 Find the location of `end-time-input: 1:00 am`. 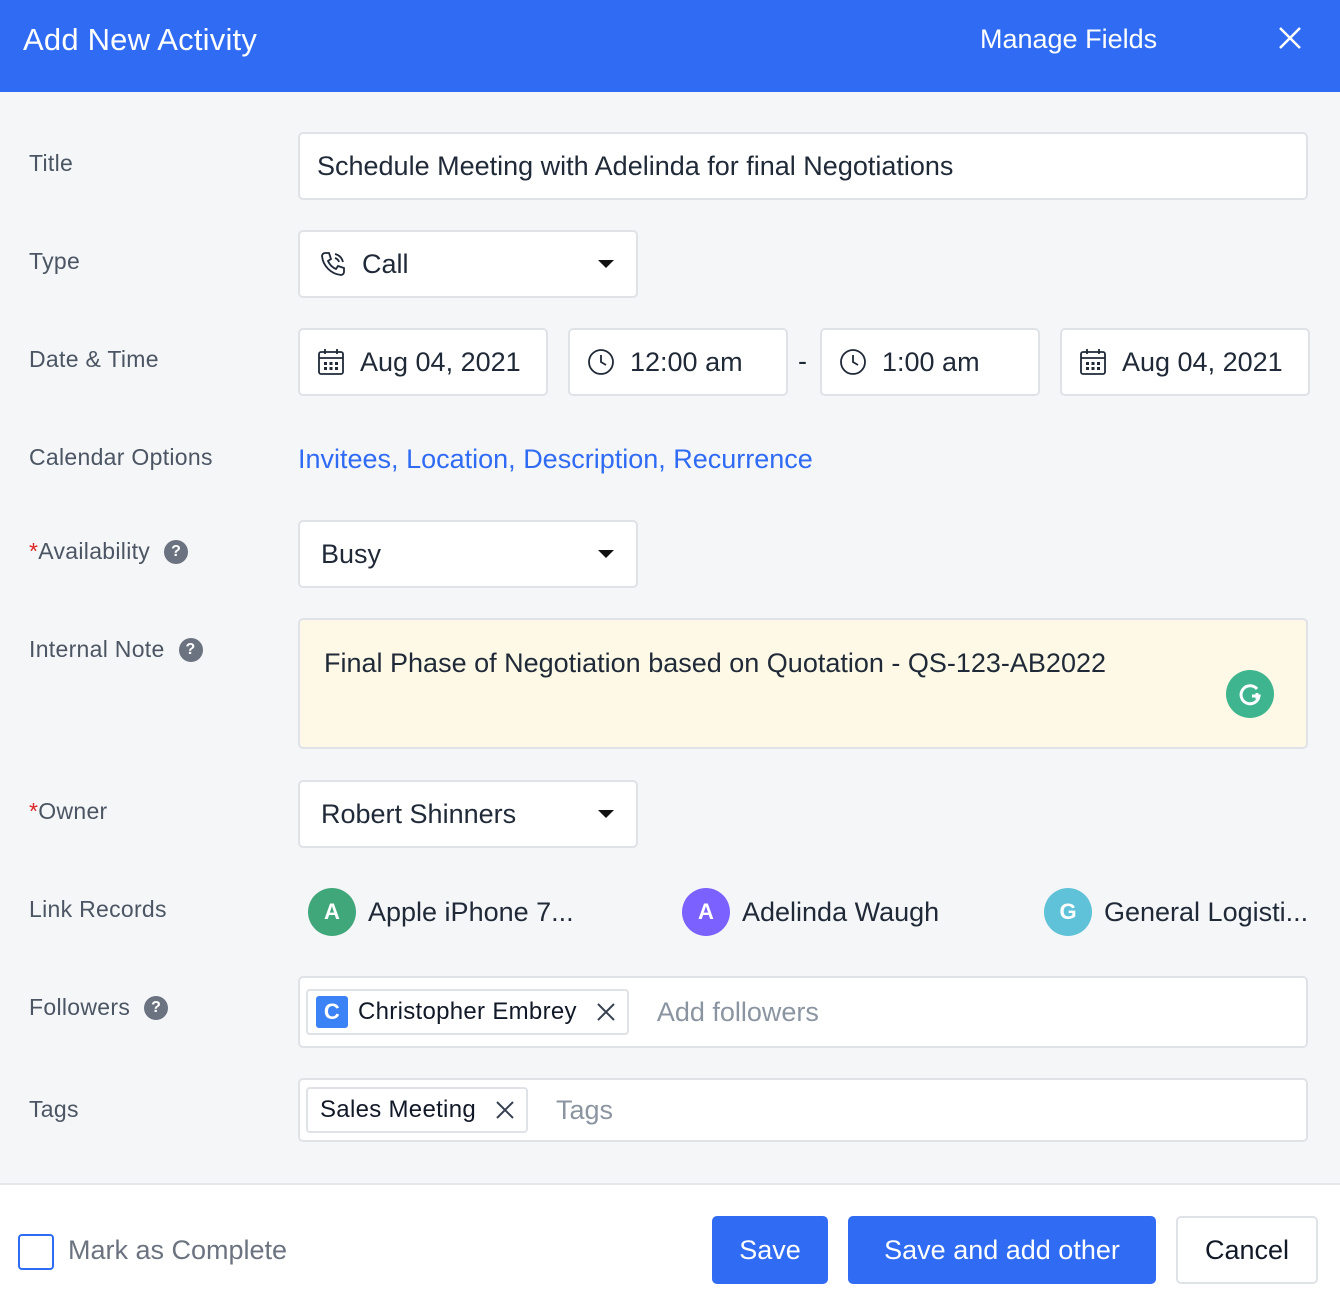

end-time-input: 1:00 am is located at coordinates (930, 362).